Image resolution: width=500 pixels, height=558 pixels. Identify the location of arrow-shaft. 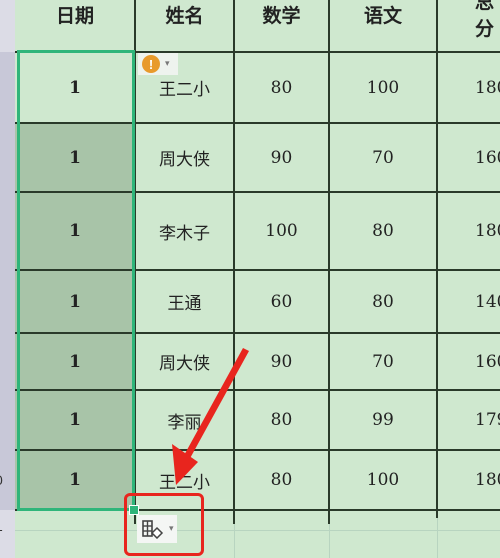
(215, 405).